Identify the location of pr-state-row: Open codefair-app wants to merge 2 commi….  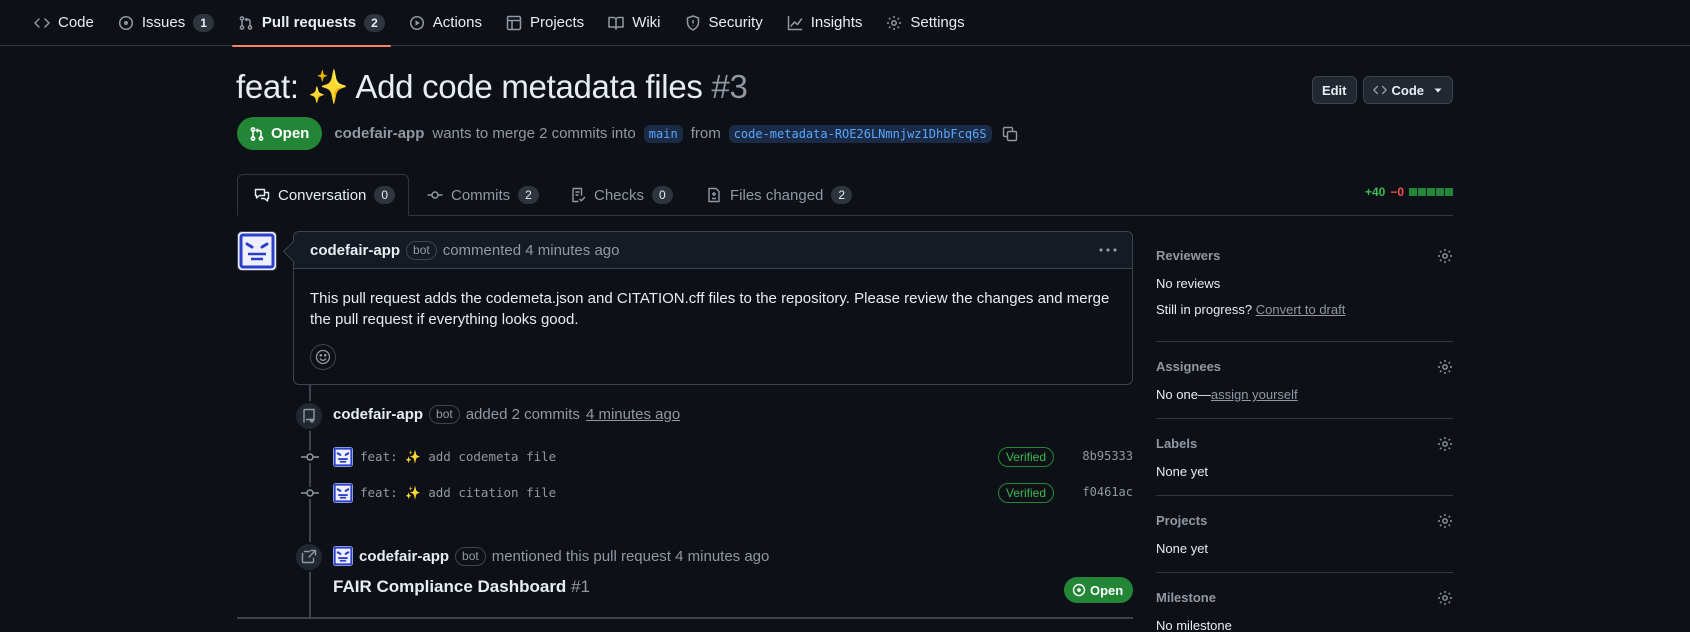
(627, 133).